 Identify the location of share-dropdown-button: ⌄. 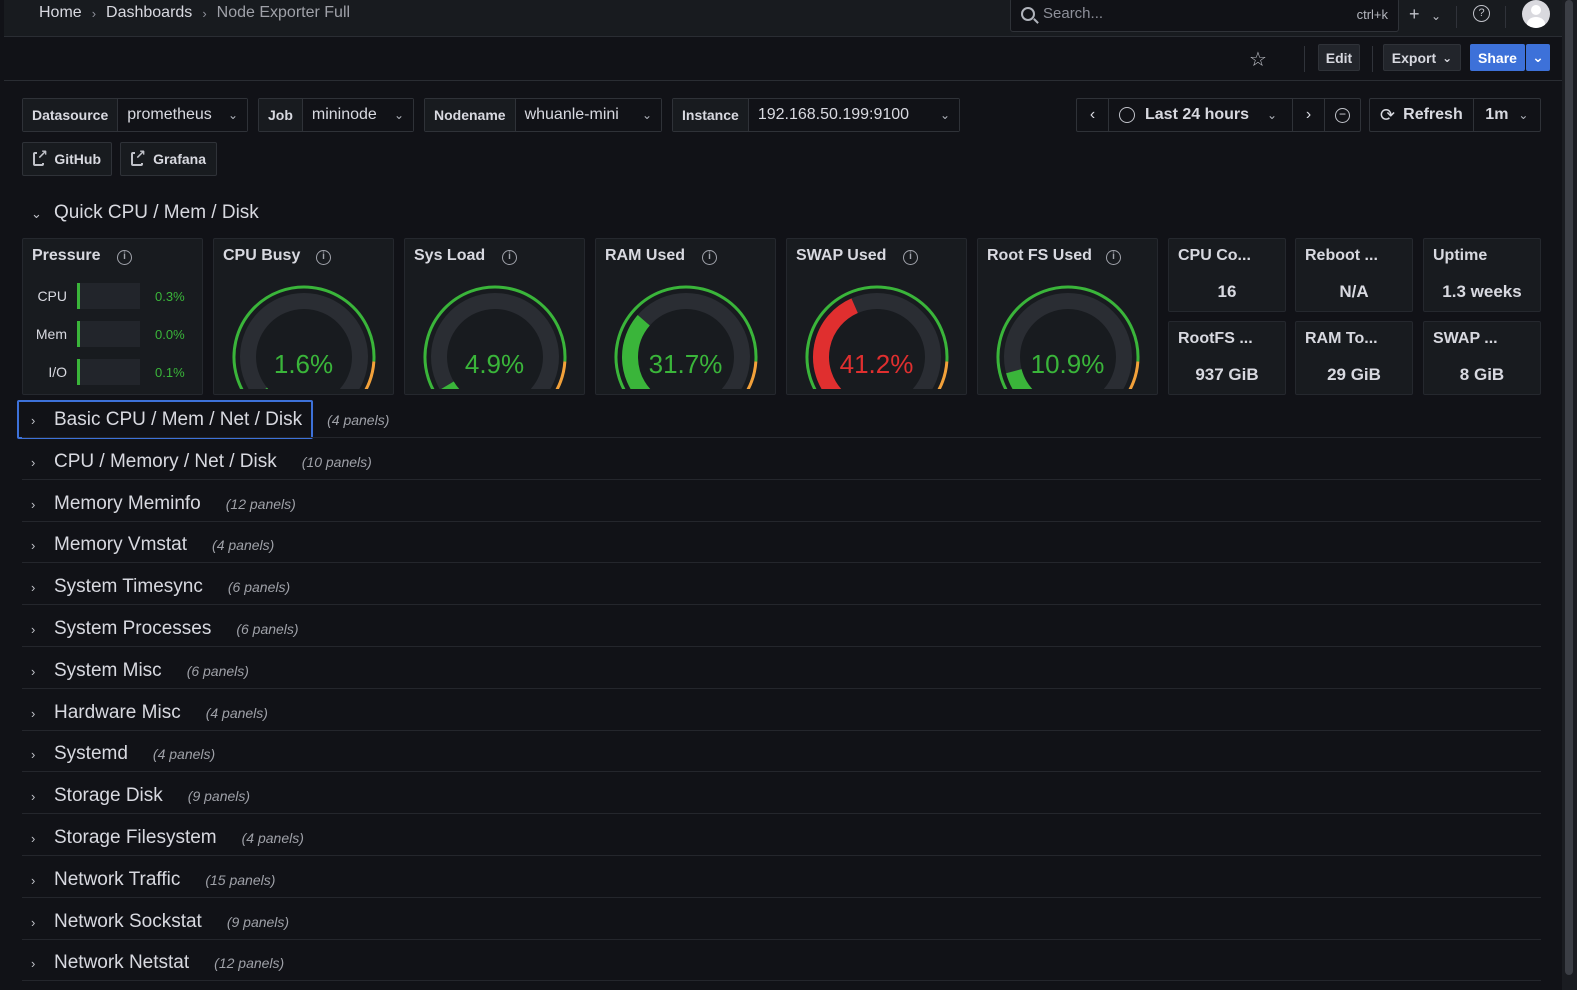
(1538, 57).